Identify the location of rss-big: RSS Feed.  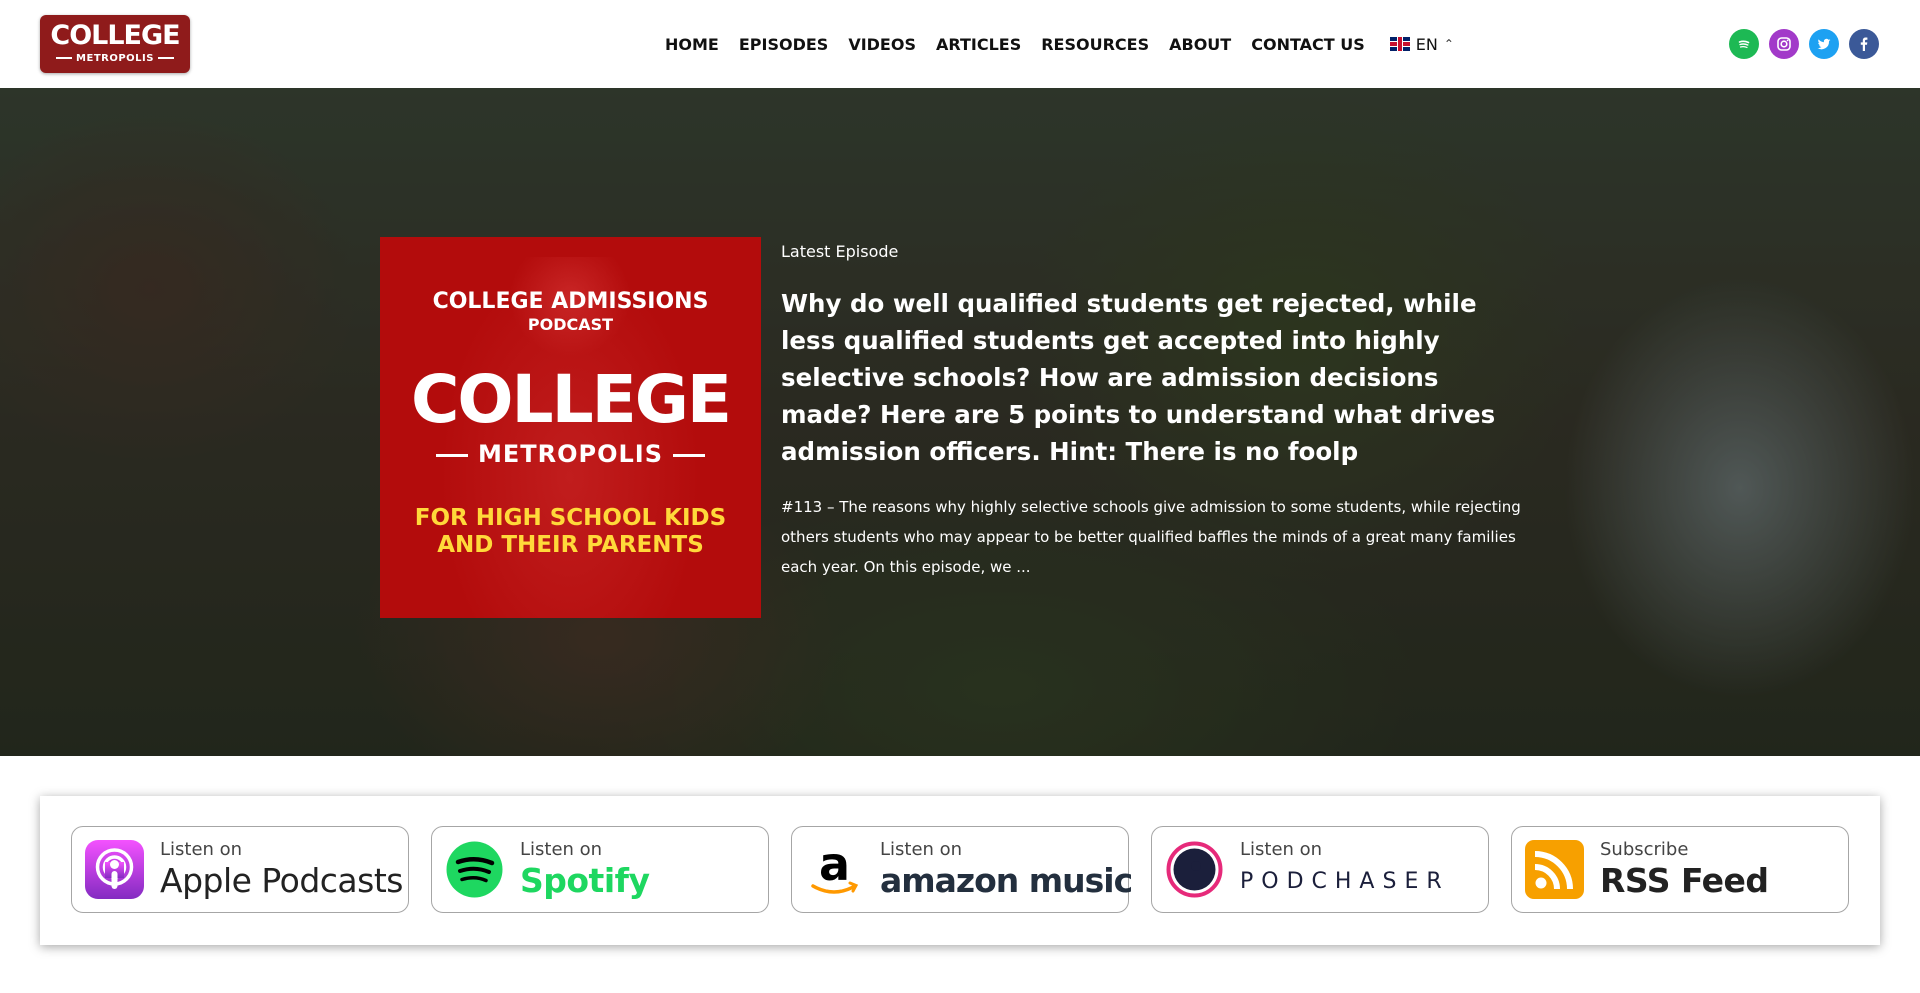
(1684, 880).